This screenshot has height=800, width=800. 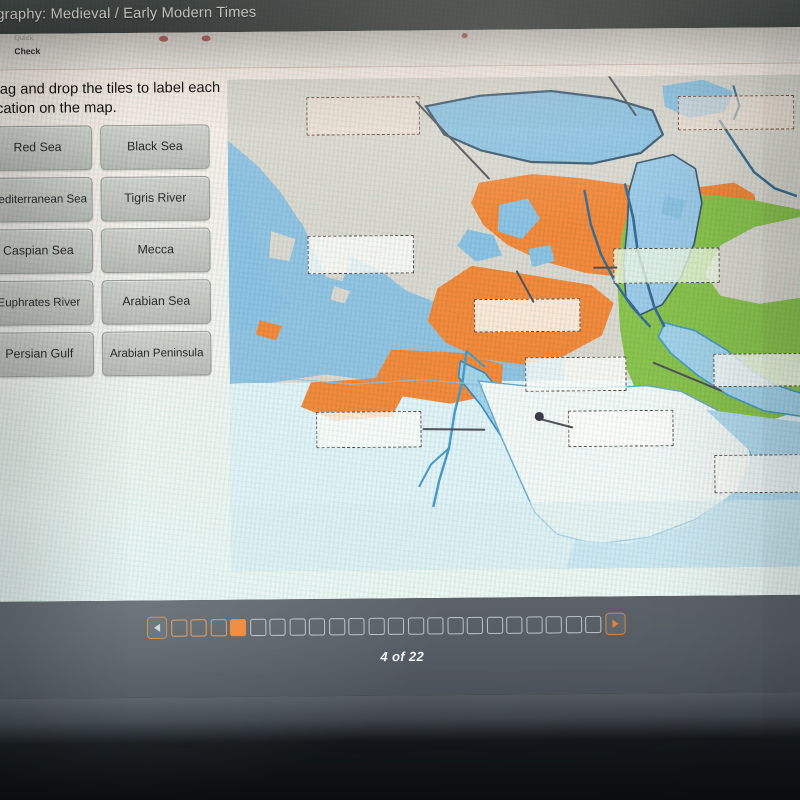 What do you see at coordinates (155, 198) in the screenshot?
I see `tile-tigris-river: Tigris River` at bounding box center [155, 198].